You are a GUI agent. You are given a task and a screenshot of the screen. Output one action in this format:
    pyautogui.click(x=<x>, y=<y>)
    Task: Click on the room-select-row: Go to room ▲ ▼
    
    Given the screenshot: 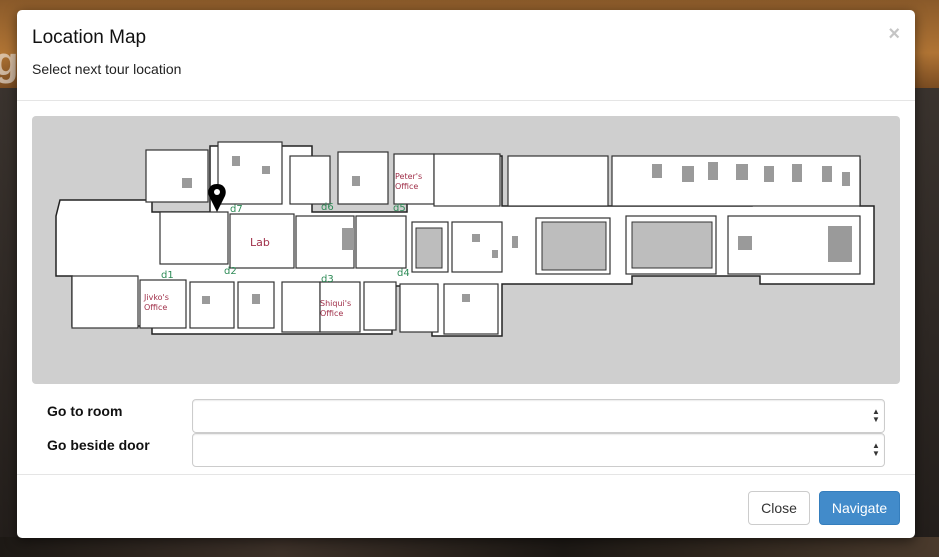 What is the action you would take?
    pyautogui.click(x=466, y=416)
    